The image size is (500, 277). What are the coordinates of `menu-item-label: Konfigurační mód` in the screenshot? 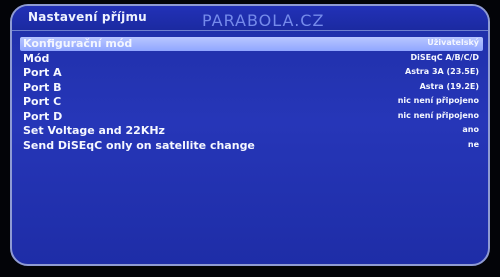 It's located at (78, 43).